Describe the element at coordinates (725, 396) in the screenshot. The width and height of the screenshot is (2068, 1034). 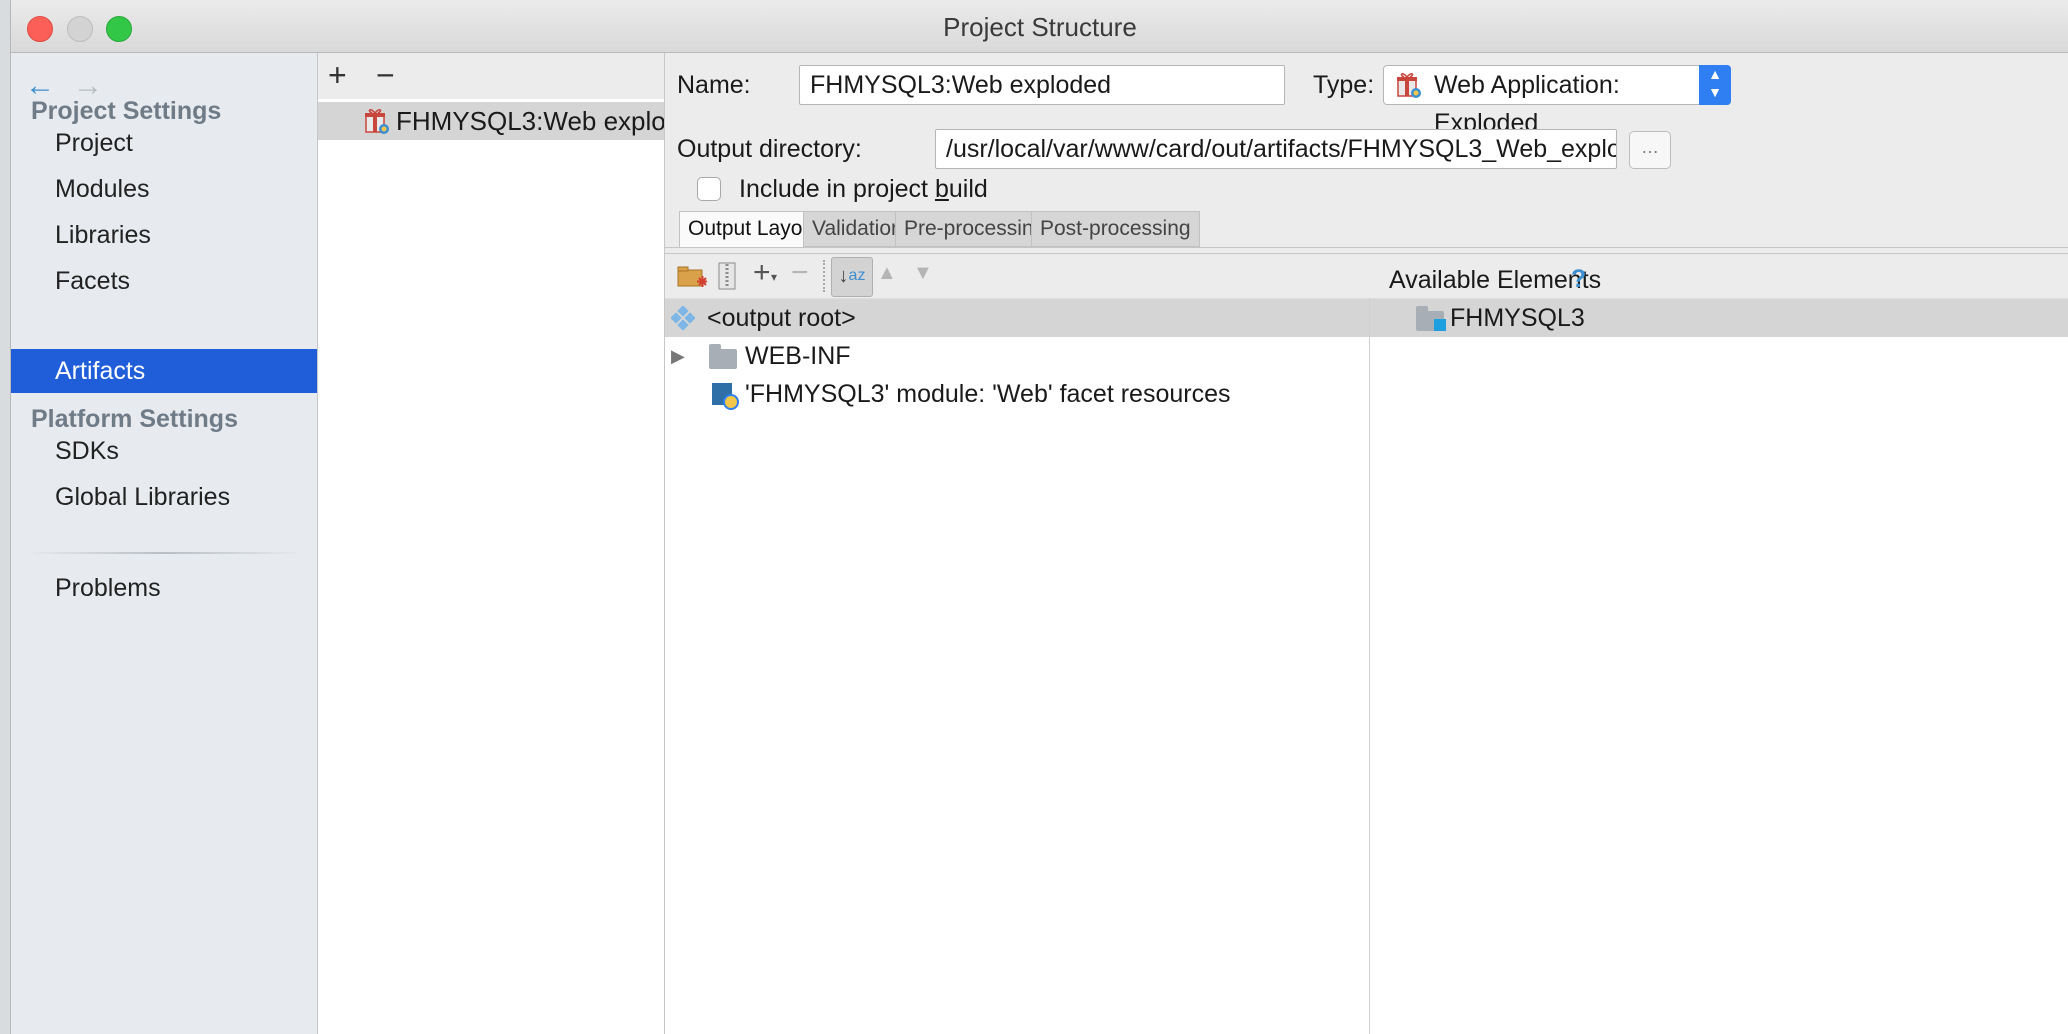
I see `web-facet-icon` at that location.